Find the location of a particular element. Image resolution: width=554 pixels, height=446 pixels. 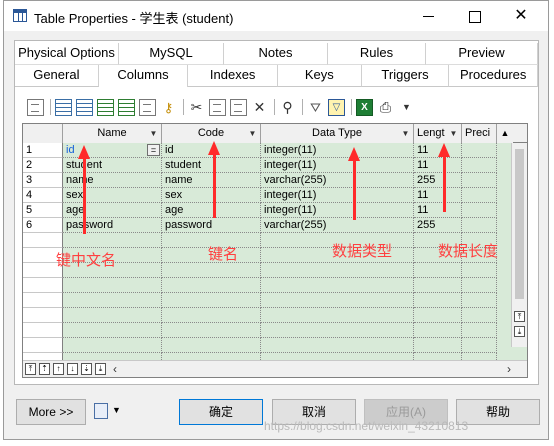

table-row: 1 id id integer(11) 11 = is located at coordinates (275, 150).